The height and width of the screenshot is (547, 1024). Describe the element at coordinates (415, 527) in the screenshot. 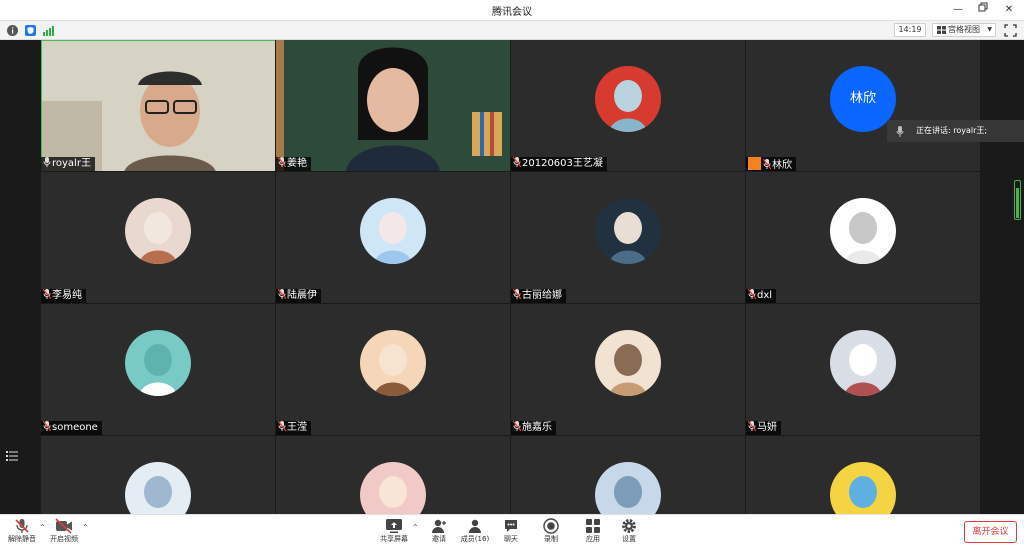

I see `share-options-chevron: ⌃` at that location.